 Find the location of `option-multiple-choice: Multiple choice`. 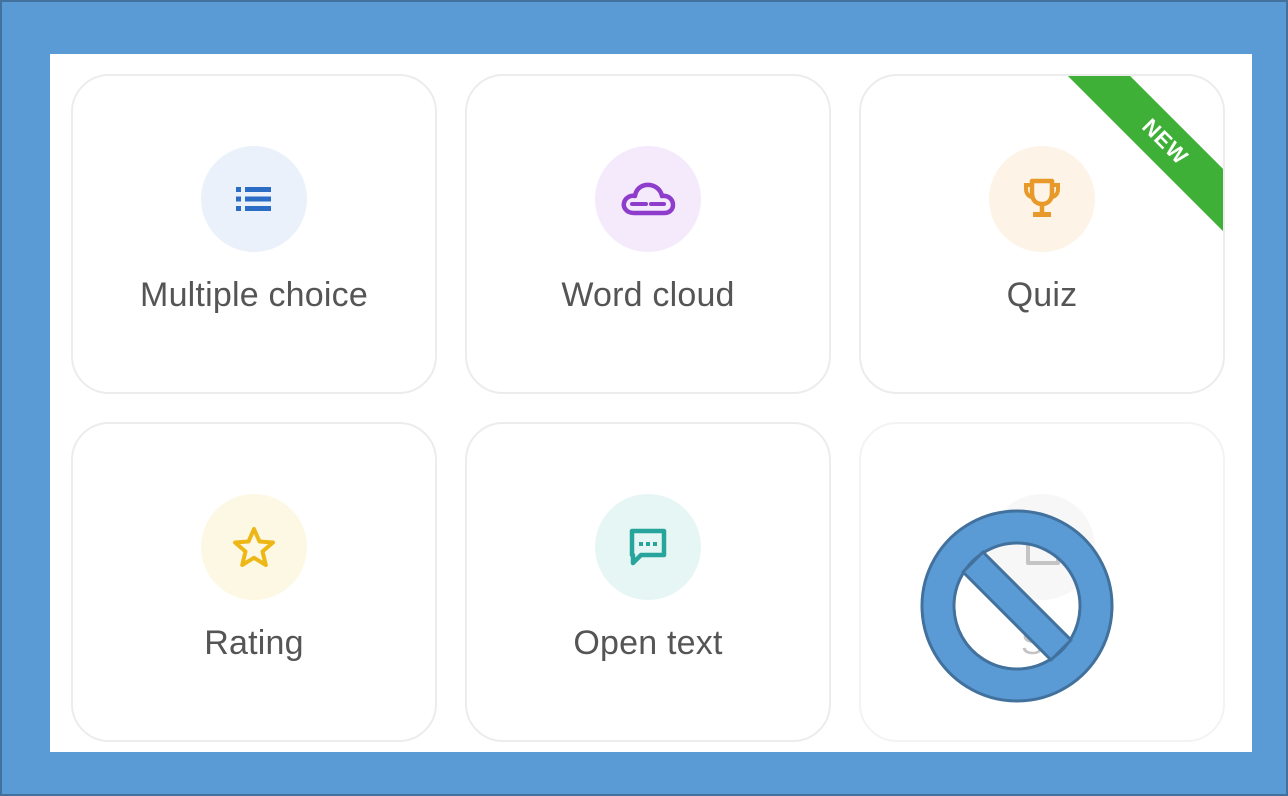

option-multiple-choice: Multiple choice is located at coordinates (254, 234).